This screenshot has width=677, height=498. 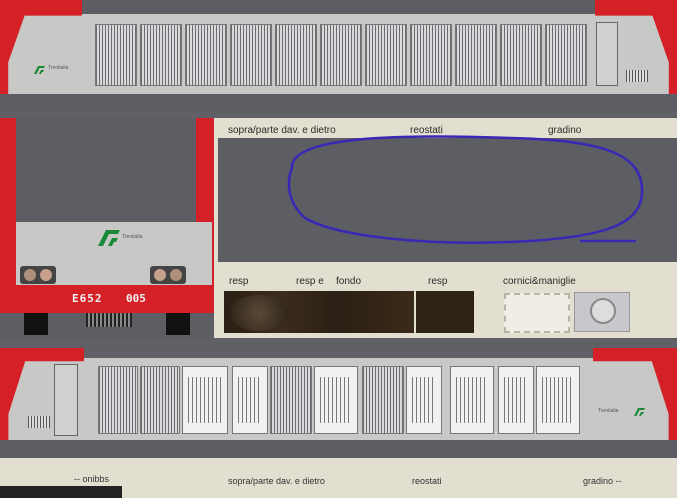 What do you see at coordinates (445, 312) in the screenshot?
I see `swatch-resp-right` at bounding box center [445, 312].